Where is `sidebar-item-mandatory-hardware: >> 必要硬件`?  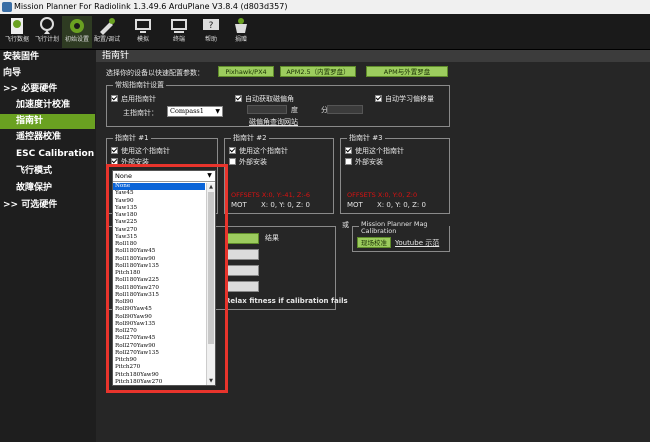 sidebar-item-mandatory-hardware: >> 必要硬件 is located at coordinates (47, 89).